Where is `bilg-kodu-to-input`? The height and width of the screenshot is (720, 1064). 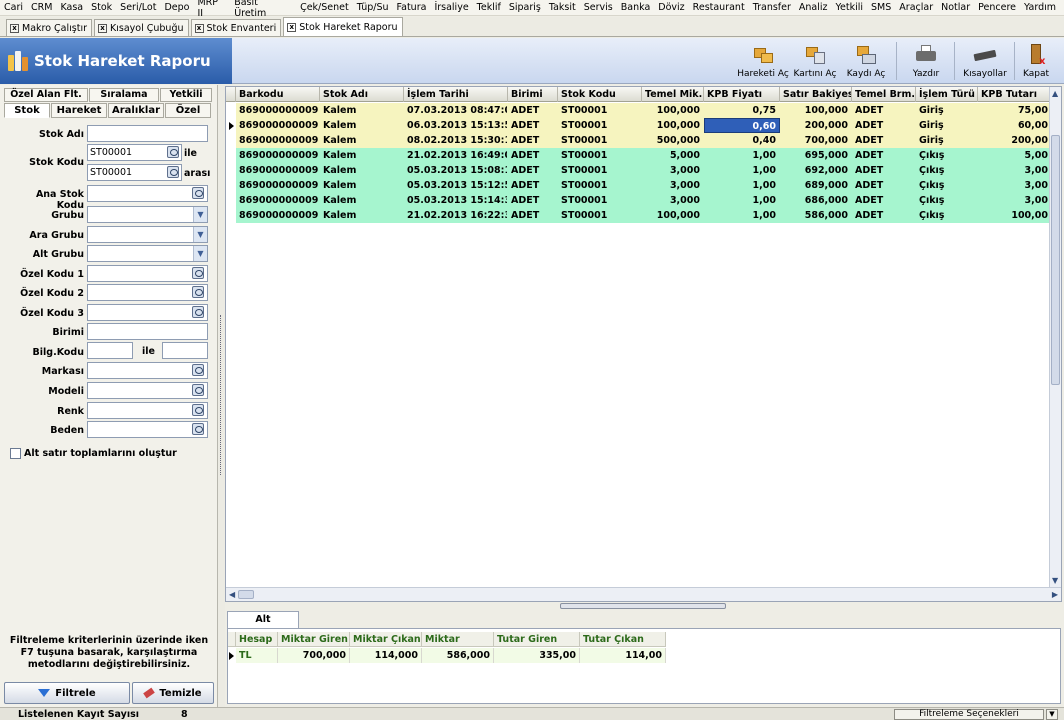
bilg-kodu-to-input is located at coordinates (185, 350).